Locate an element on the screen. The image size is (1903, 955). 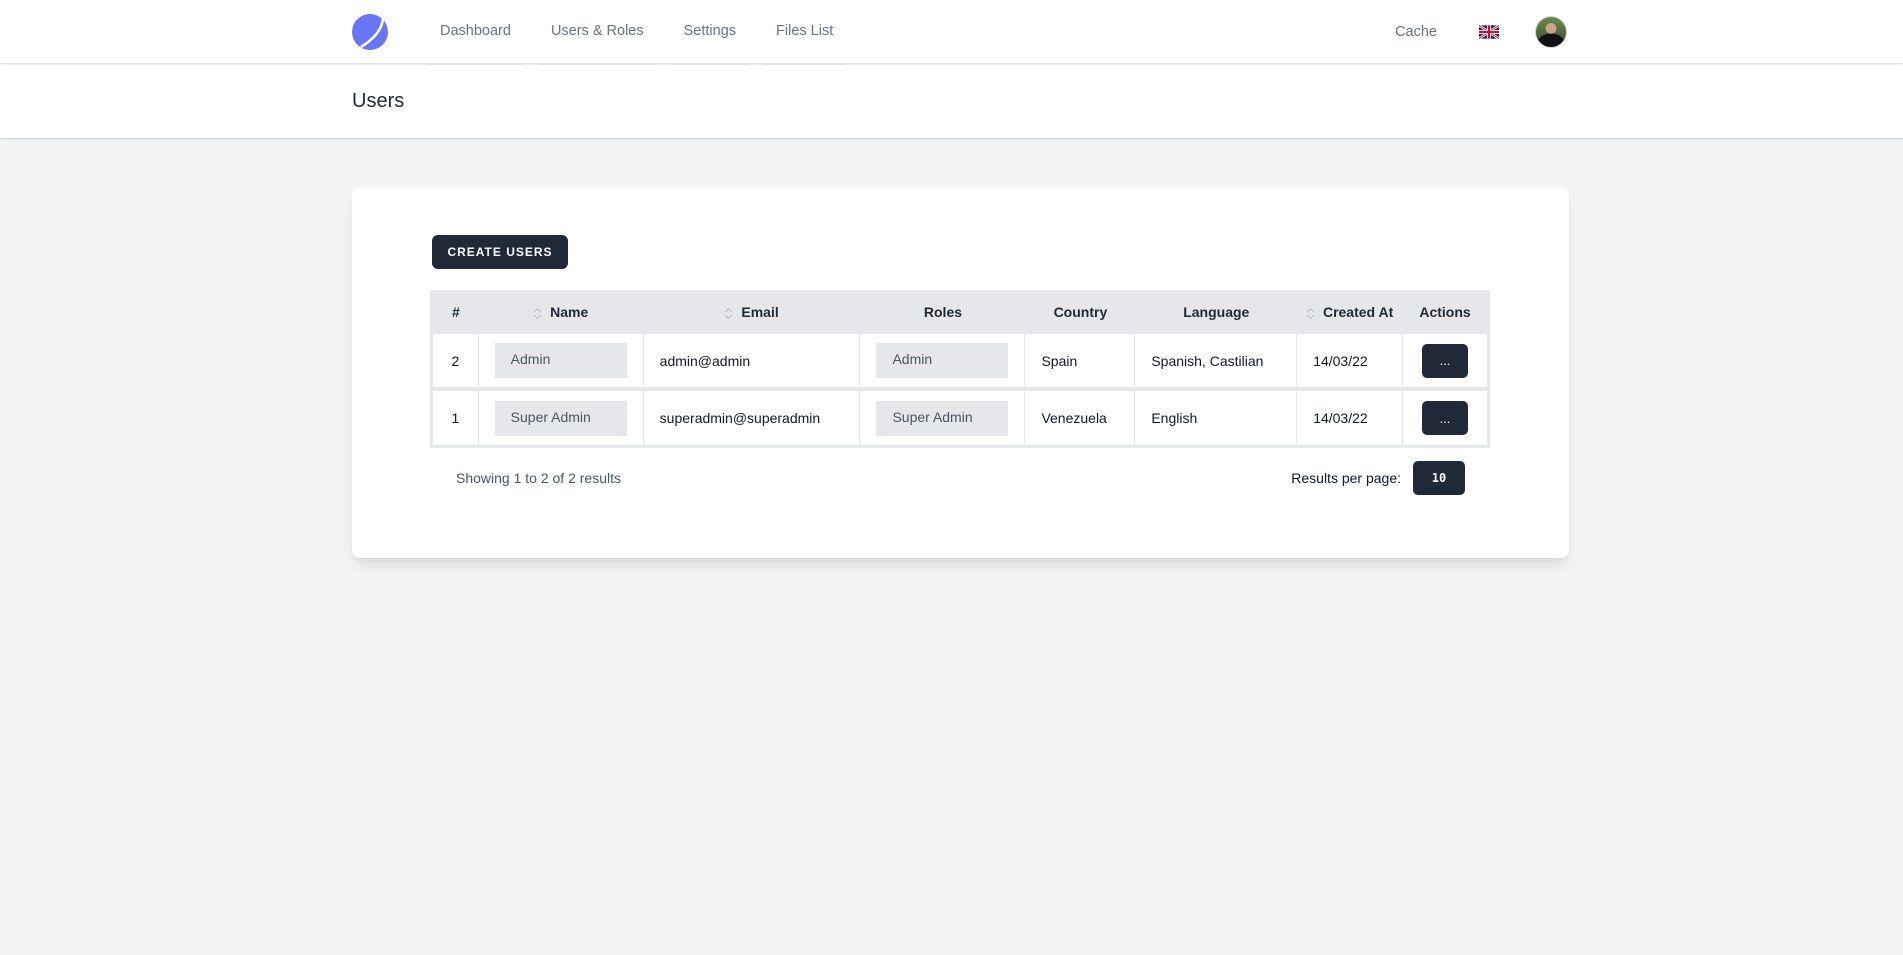
cell-role: Admin is located at coordinates (943, 362).